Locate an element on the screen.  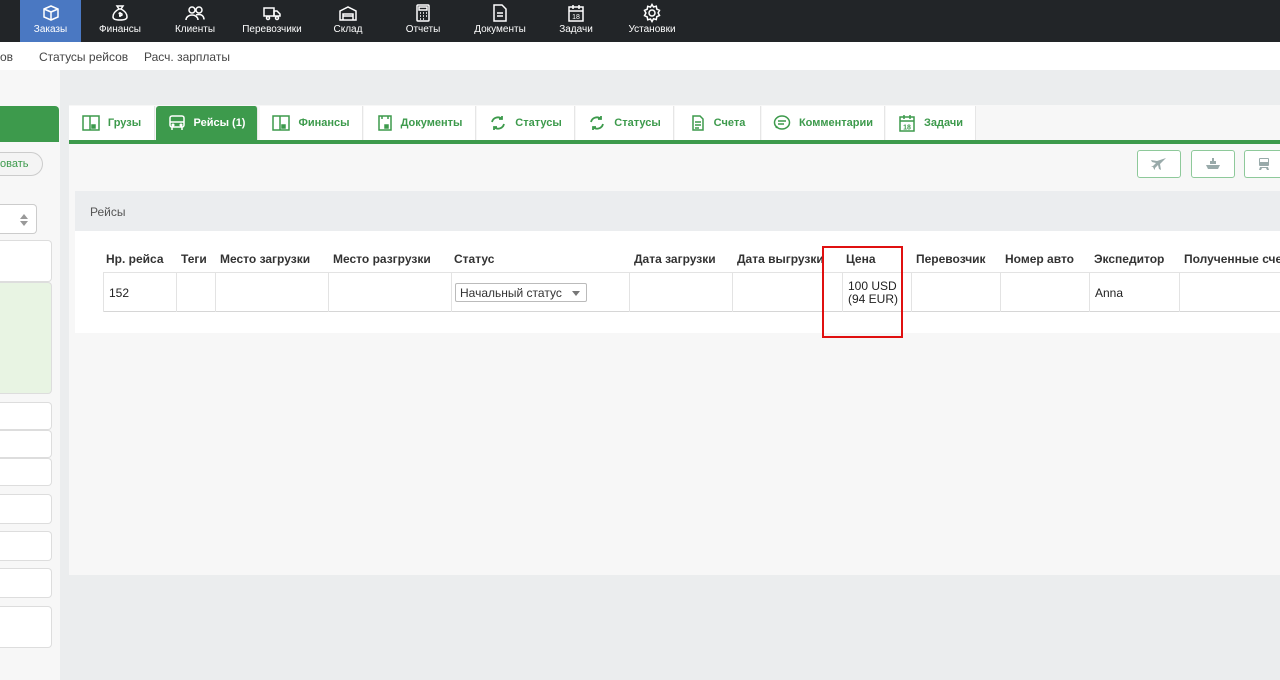
tab-cargo: Грузы is located at coordinates (112, 123).